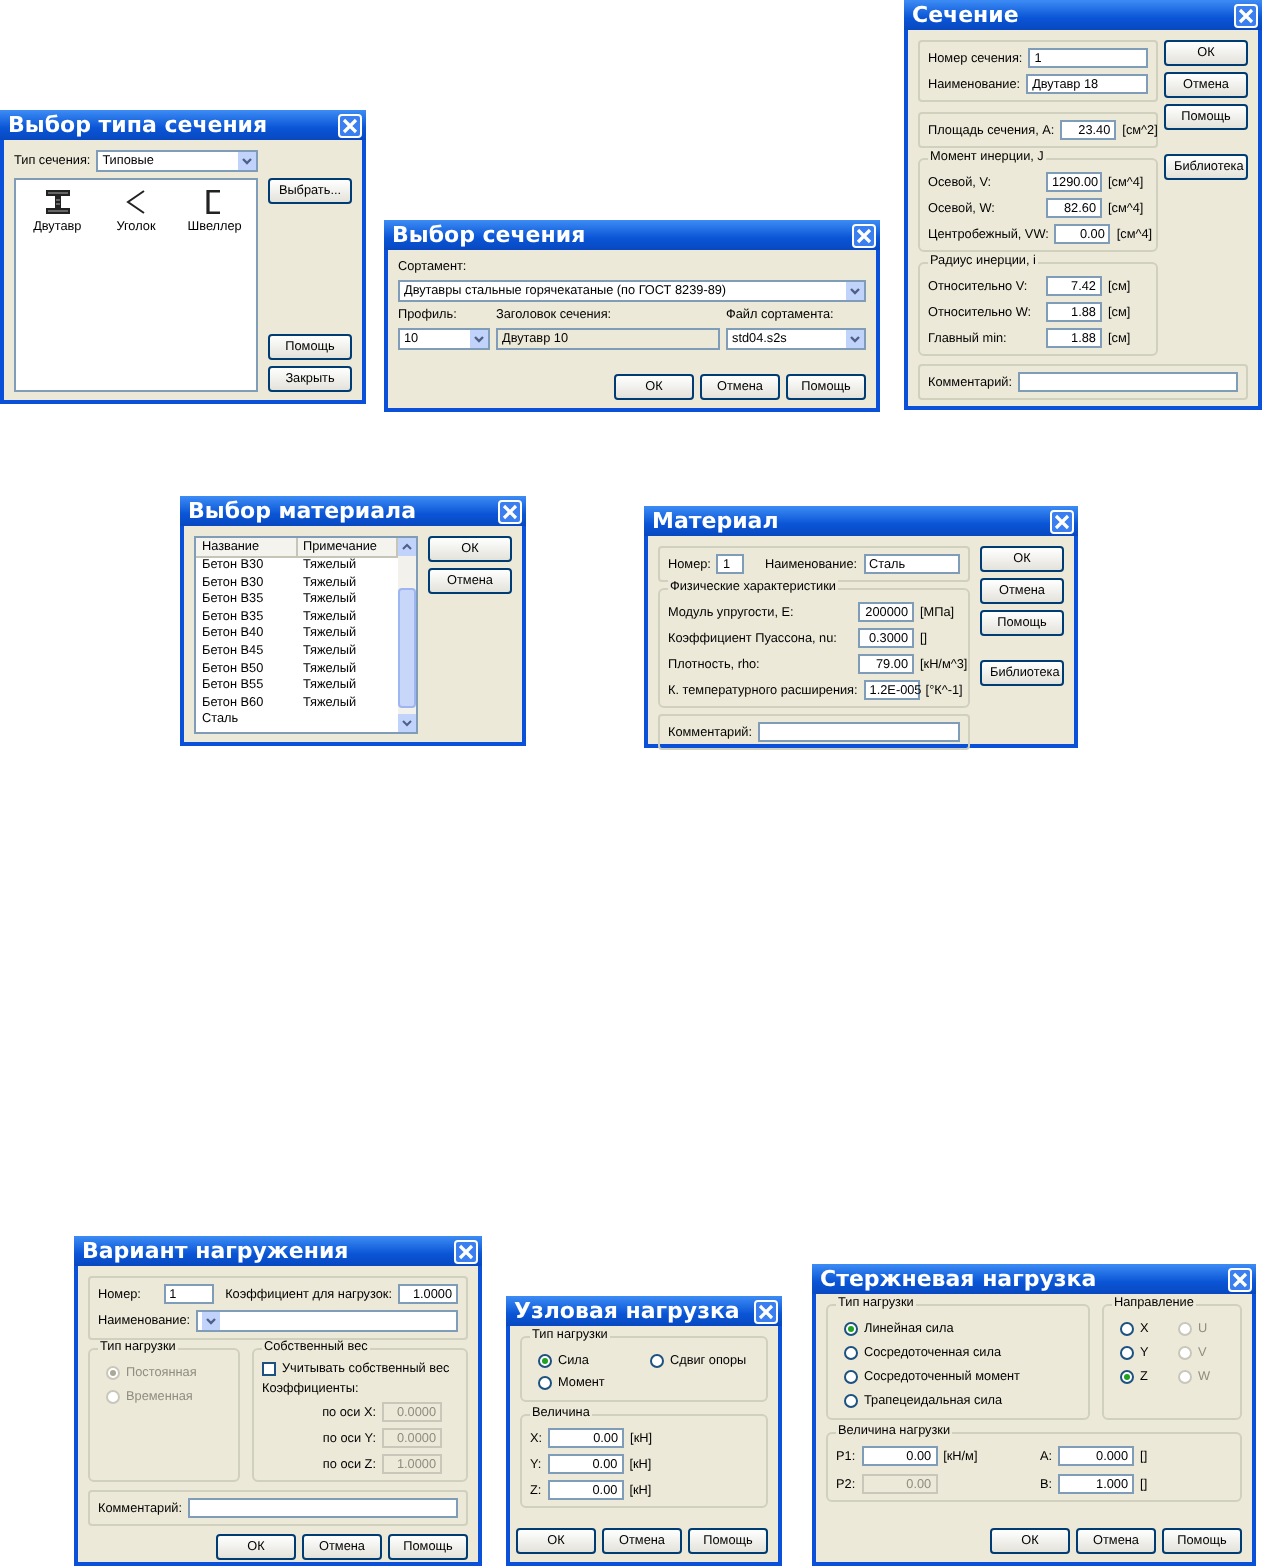 This screenshot has height=1568, width=1262. I want to click on scroll-down-icon, so click(407, 723).